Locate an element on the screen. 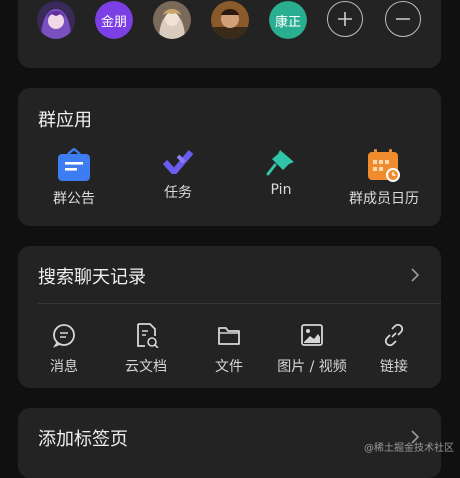 The image size is (460, 478). image-icon is located at coordinates (312, 335).